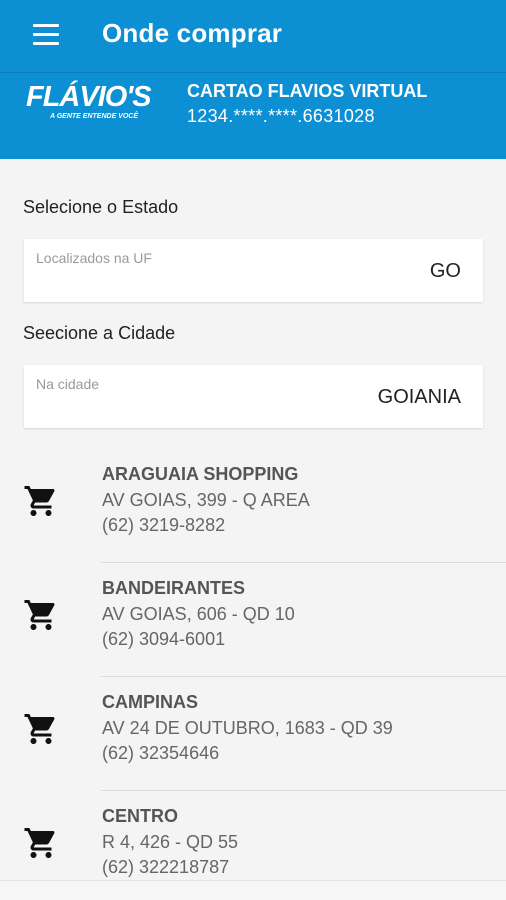 The height and width of the screenshot is (900, 506). What do you see at coordinates (166, 867) in the screenshot?
I see `store-phone: (62) 322218787` at bounding box center [166, 867].